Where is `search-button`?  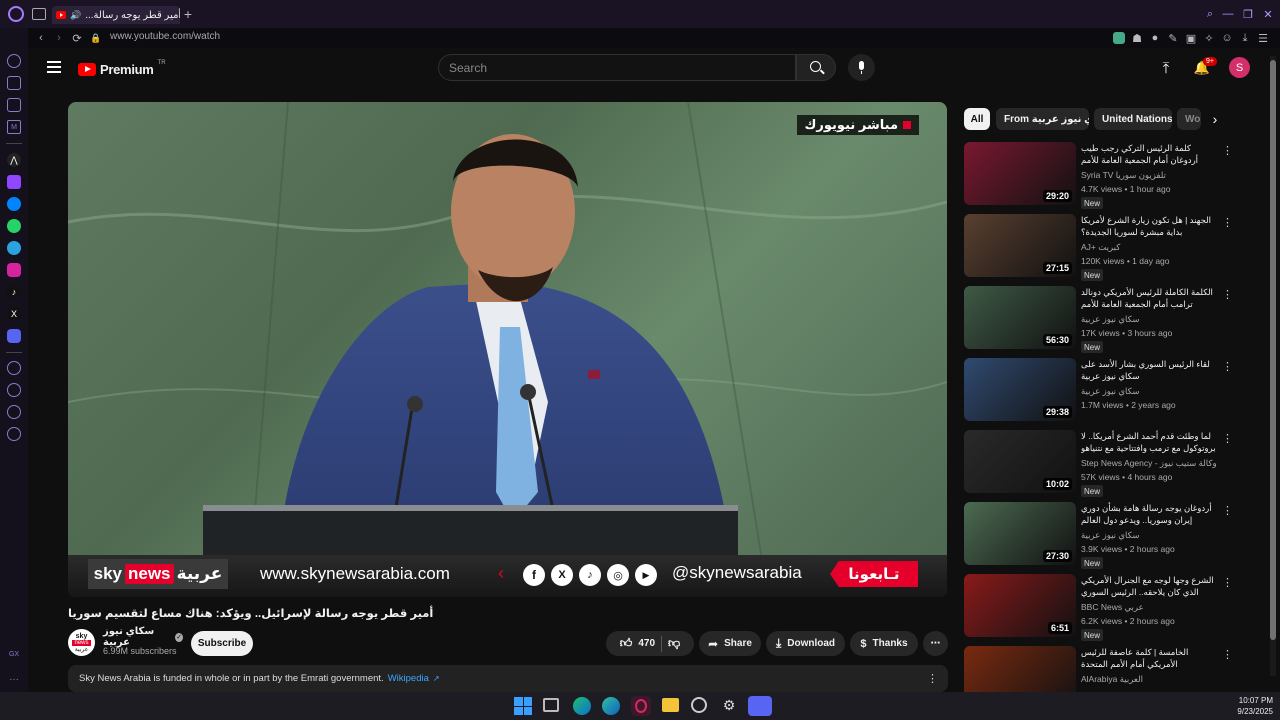 search-button is located at coordinates (816, 67).